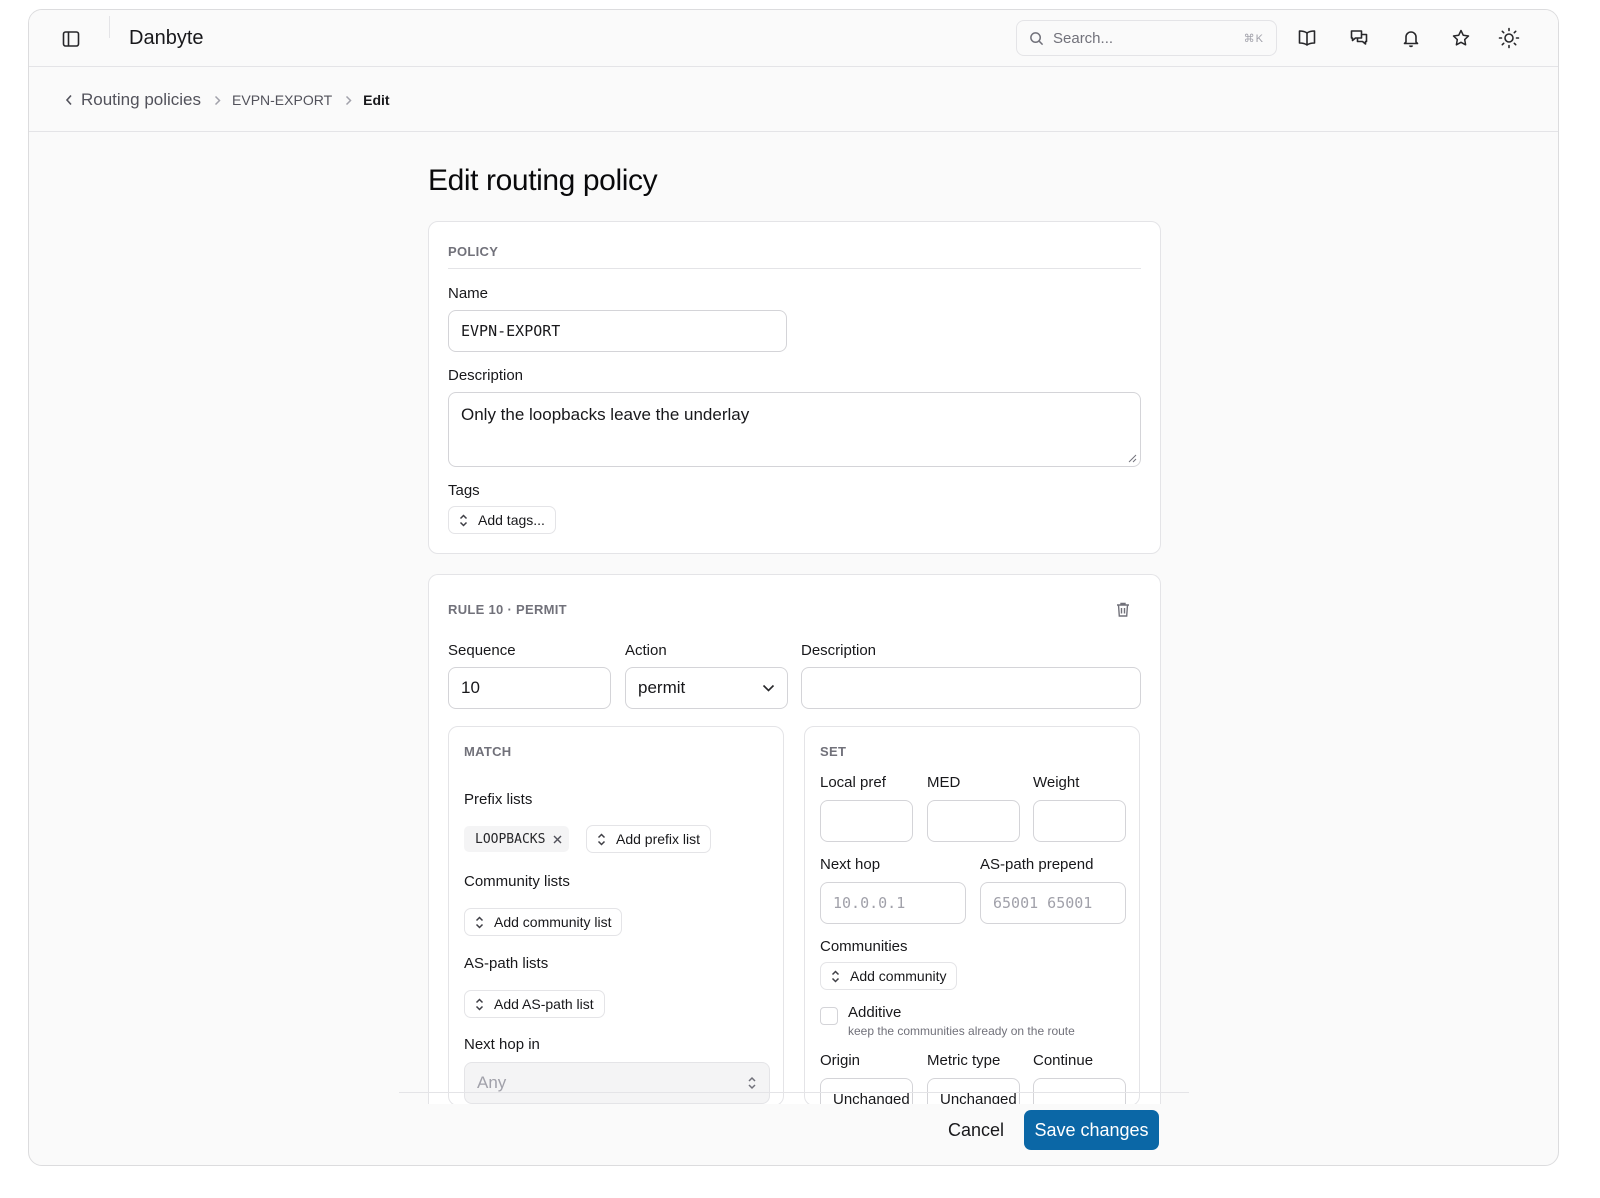 The height and width of the screenshot is (1198, 1600). I want to click on add-as-path-list-label: Add AS-path list, so click(544, 1004).